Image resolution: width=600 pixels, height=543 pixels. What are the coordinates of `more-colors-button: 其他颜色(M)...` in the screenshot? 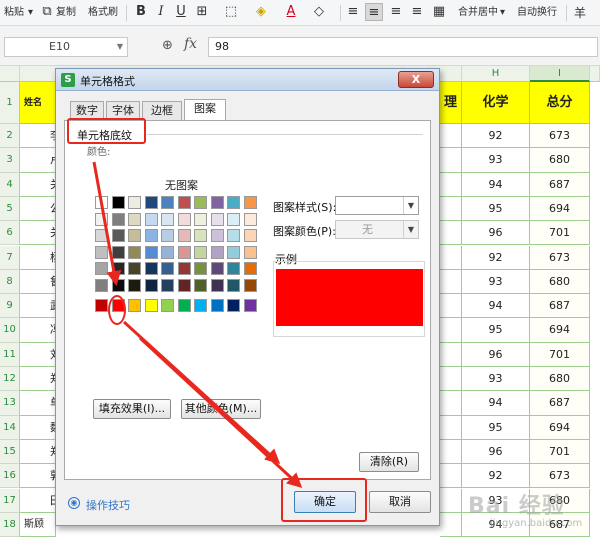 It's located at (221, 409).